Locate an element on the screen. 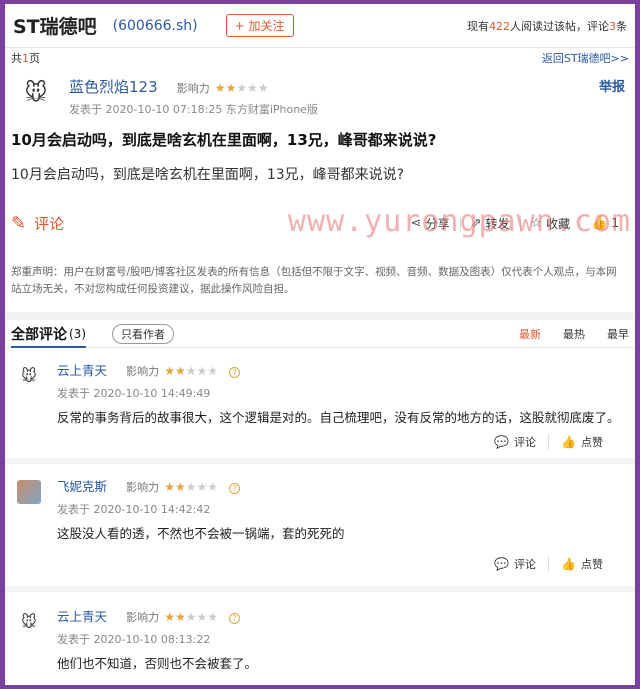 This screenshot has height=689, width=640. comments-count: 3 is located at coordinates (612, 26).